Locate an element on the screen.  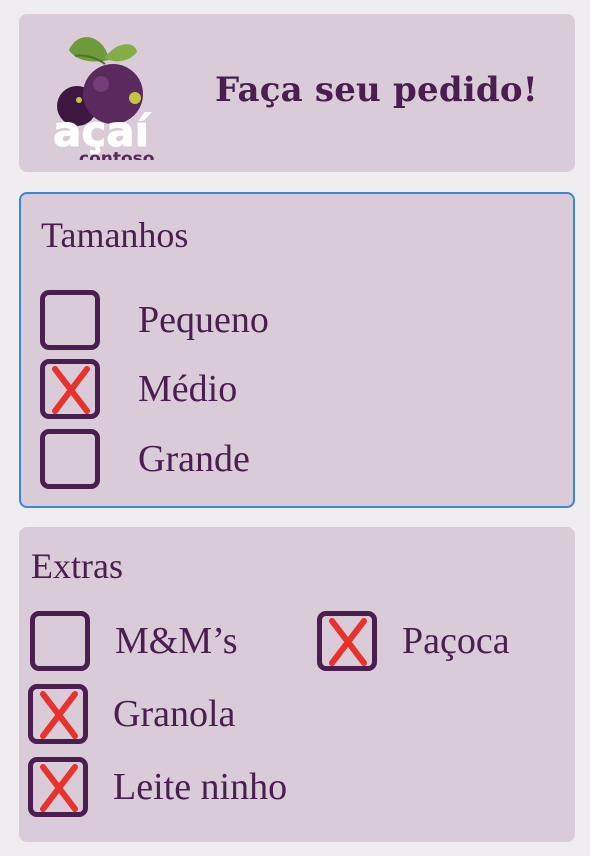
extras-title: Extras is located at coordinates (77, 566).